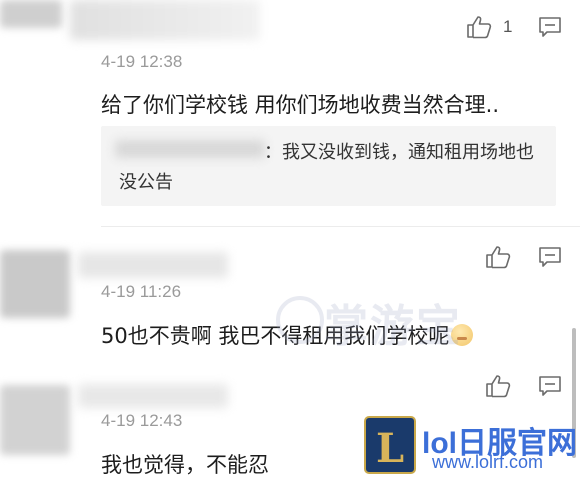 The width and height of the screenshot is (580, 483). What do you see at coordinates (393, 326) in the screenshot?
I see `watermark: 掌游宝` at bounding box center [393, 326].